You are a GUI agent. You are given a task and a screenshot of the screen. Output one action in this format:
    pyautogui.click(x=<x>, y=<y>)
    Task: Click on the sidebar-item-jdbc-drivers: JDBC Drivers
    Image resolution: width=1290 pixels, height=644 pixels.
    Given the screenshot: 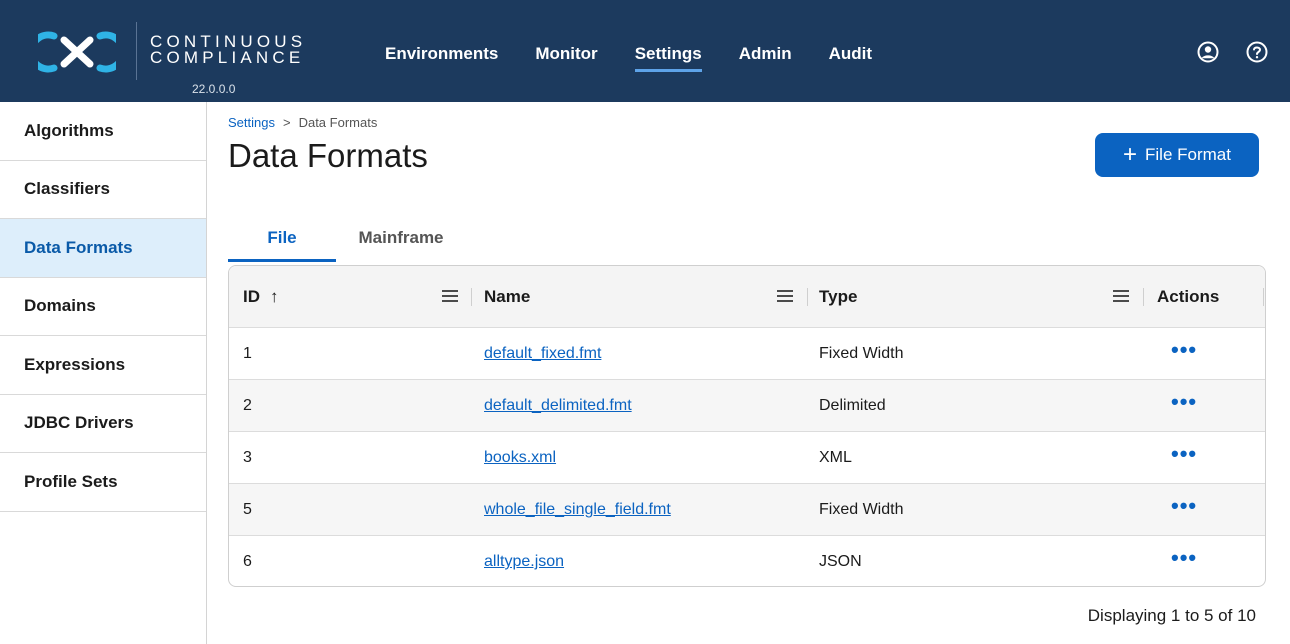 What is the action you would take?
    pyautogui.click(x=103, y=424)
    